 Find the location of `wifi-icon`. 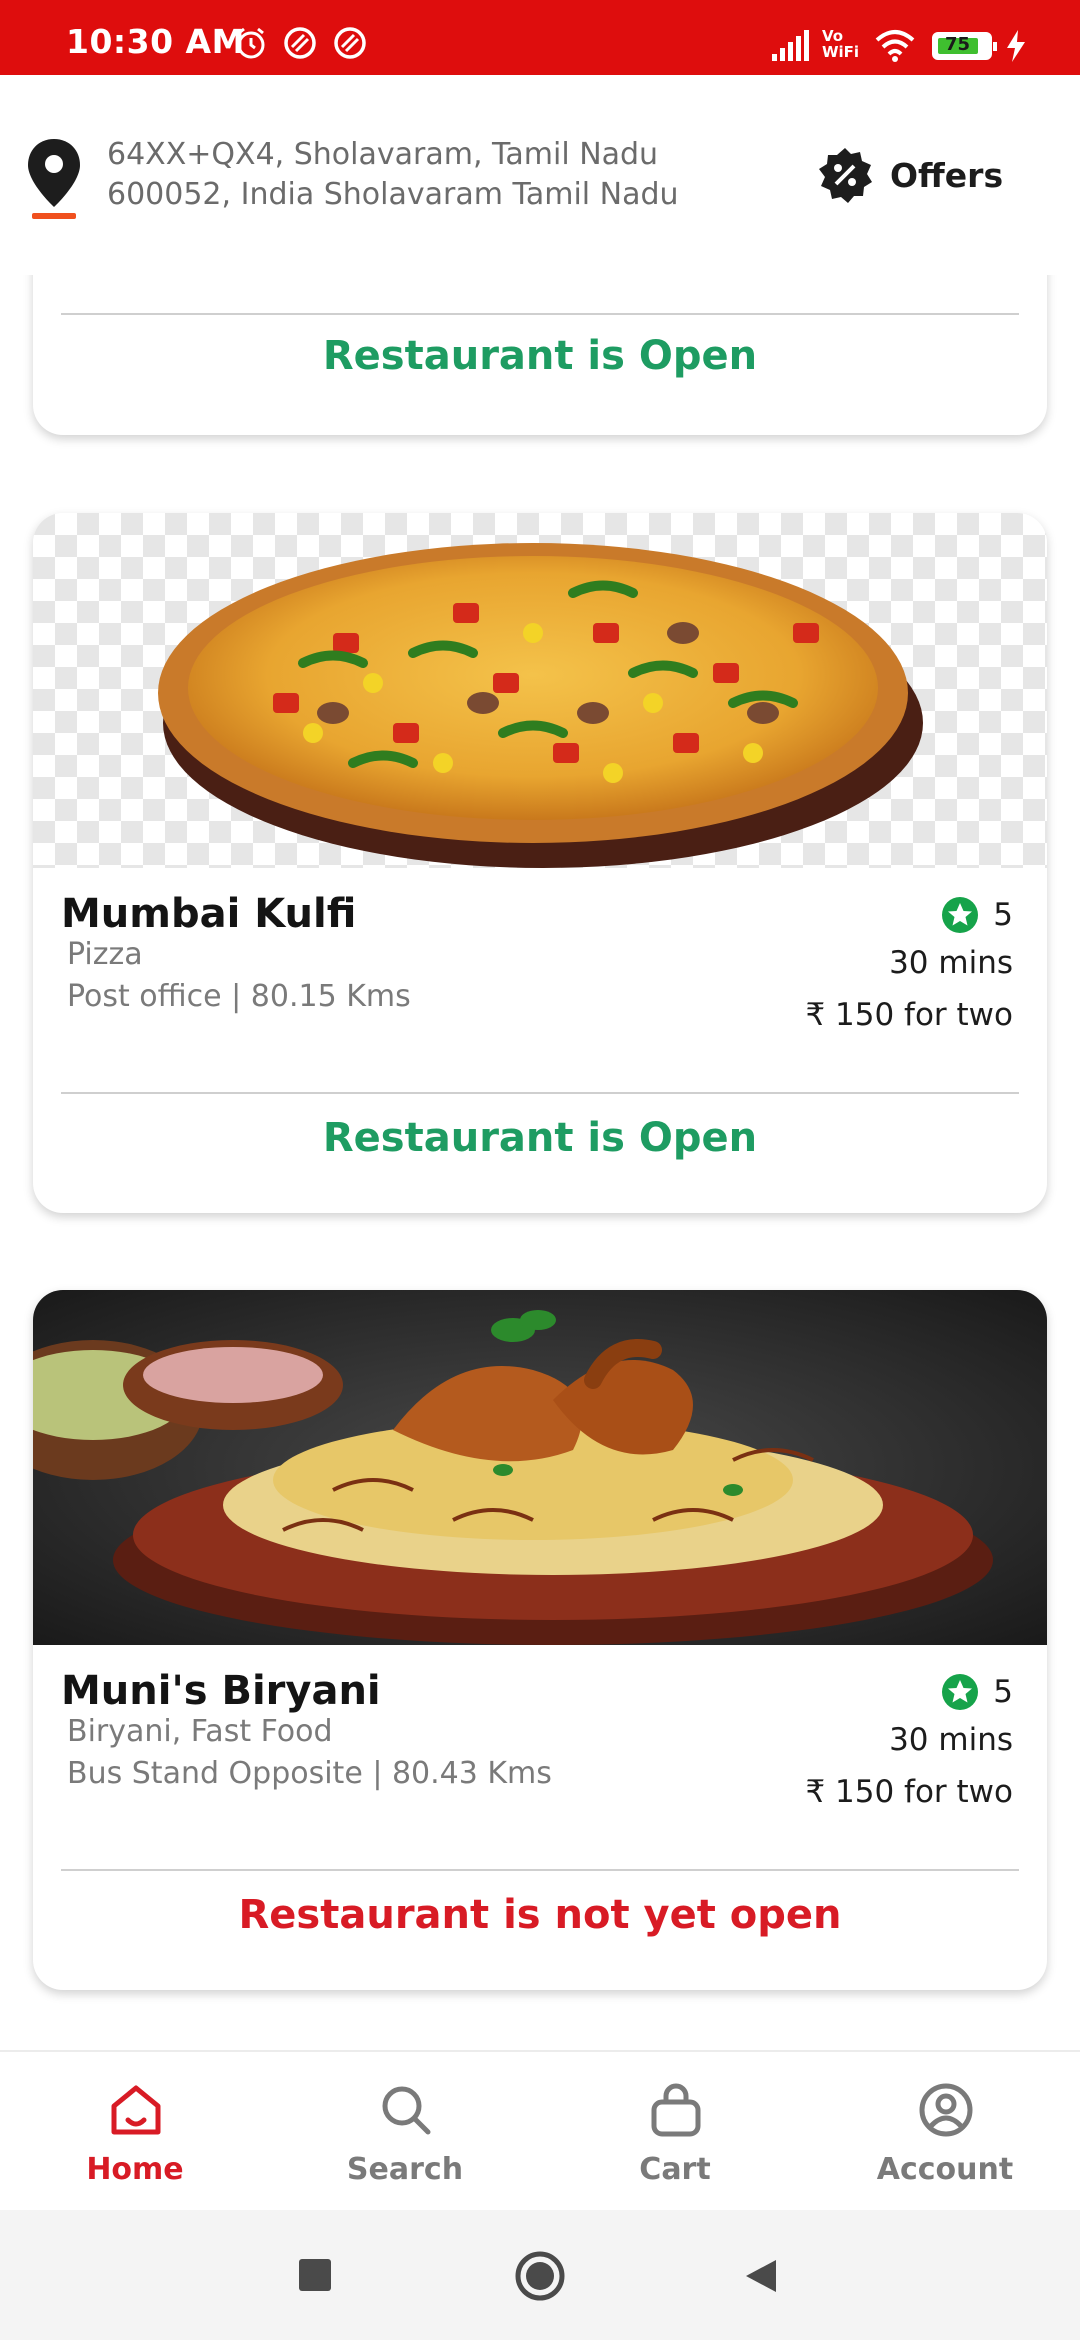

wifi-icon is located at coordinates (895, 46).